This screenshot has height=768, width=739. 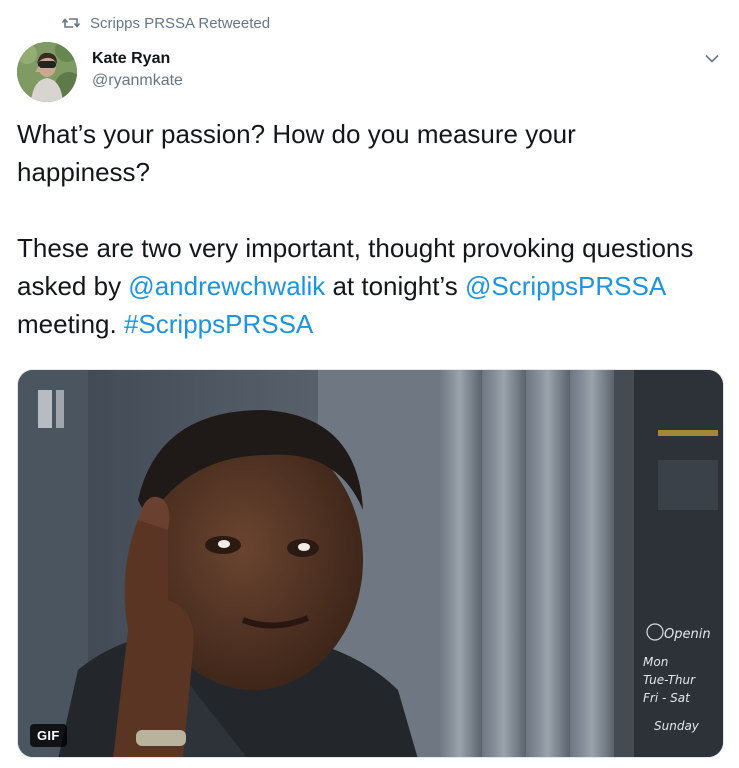 I want to click on sign-line-3: Fri - Sat, so click(x=667, y=698).